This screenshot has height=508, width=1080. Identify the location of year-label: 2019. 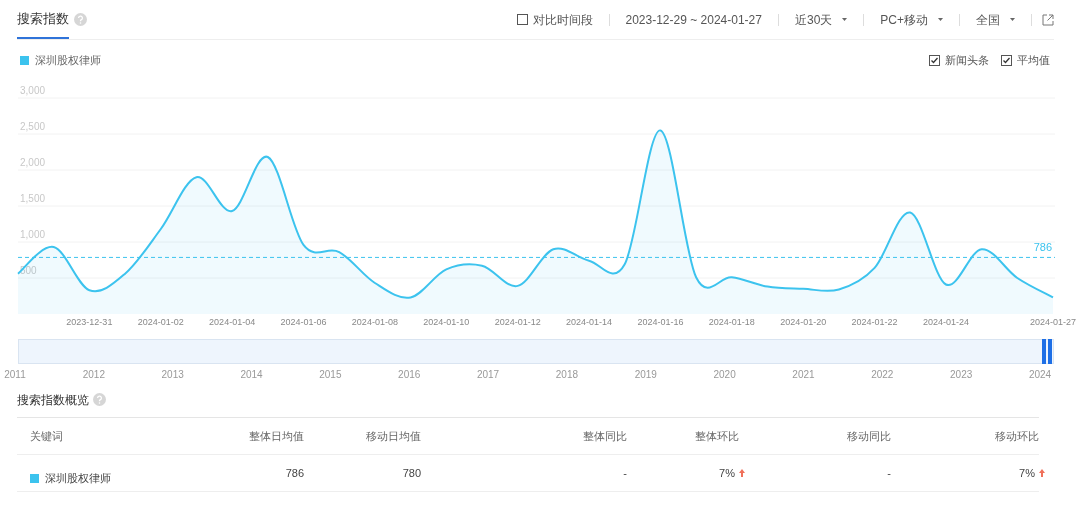
(645, 374).